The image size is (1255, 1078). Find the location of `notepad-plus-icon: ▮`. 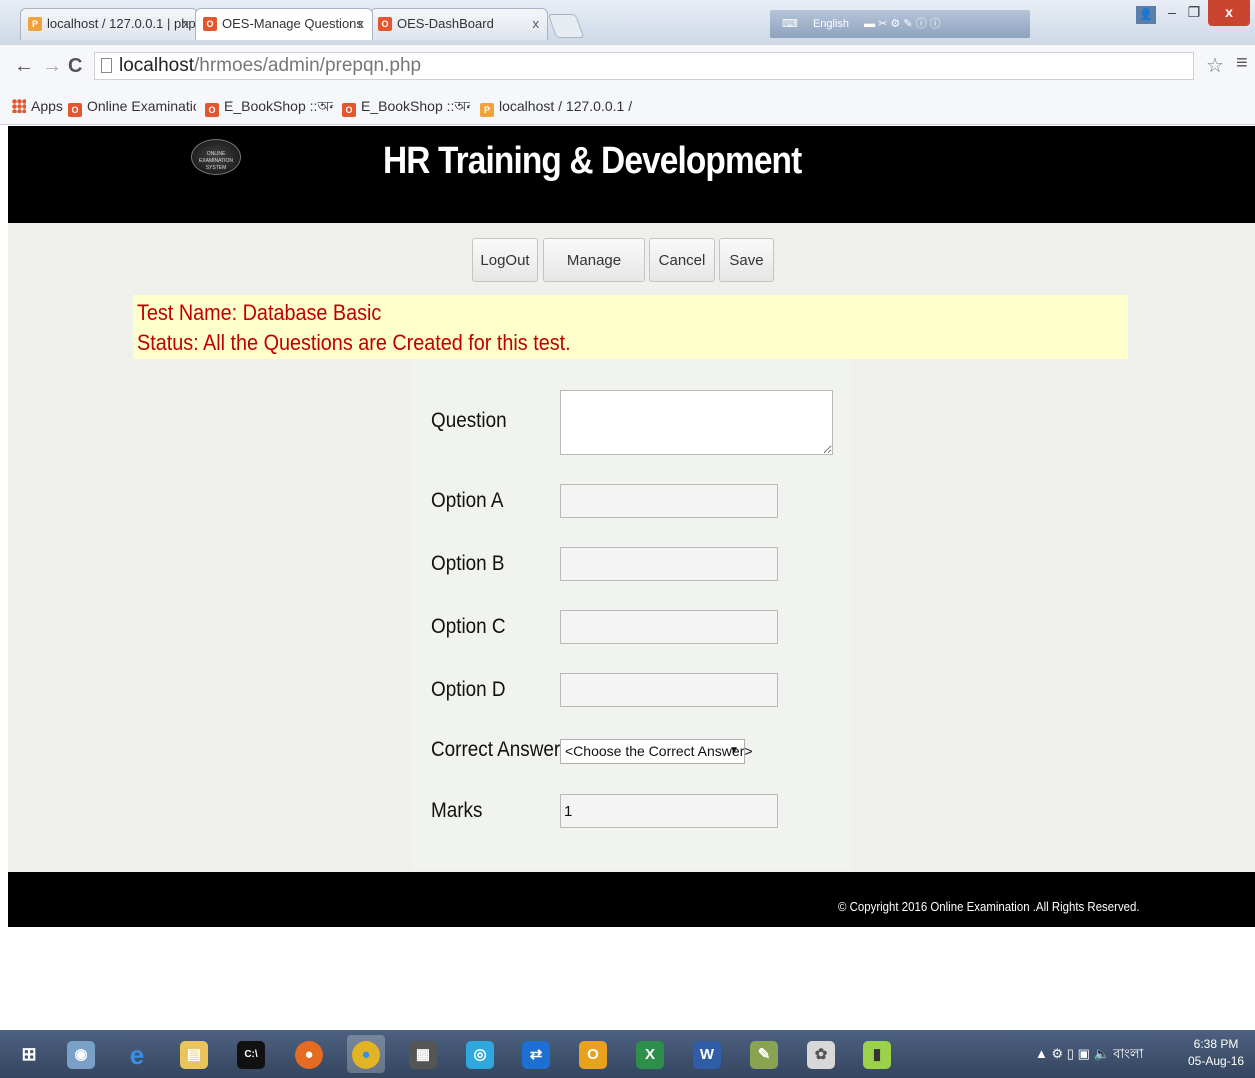

notepad-plus-icon: ▮ is located at coordinates (877, 1054).